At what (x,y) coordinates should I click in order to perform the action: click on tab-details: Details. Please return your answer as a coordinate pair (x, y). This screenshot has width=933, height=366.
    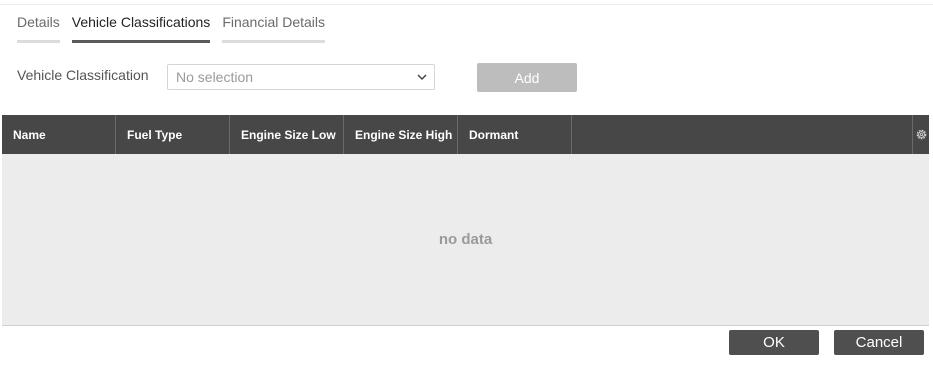
    Looking at the image, I should click on (38, 28).